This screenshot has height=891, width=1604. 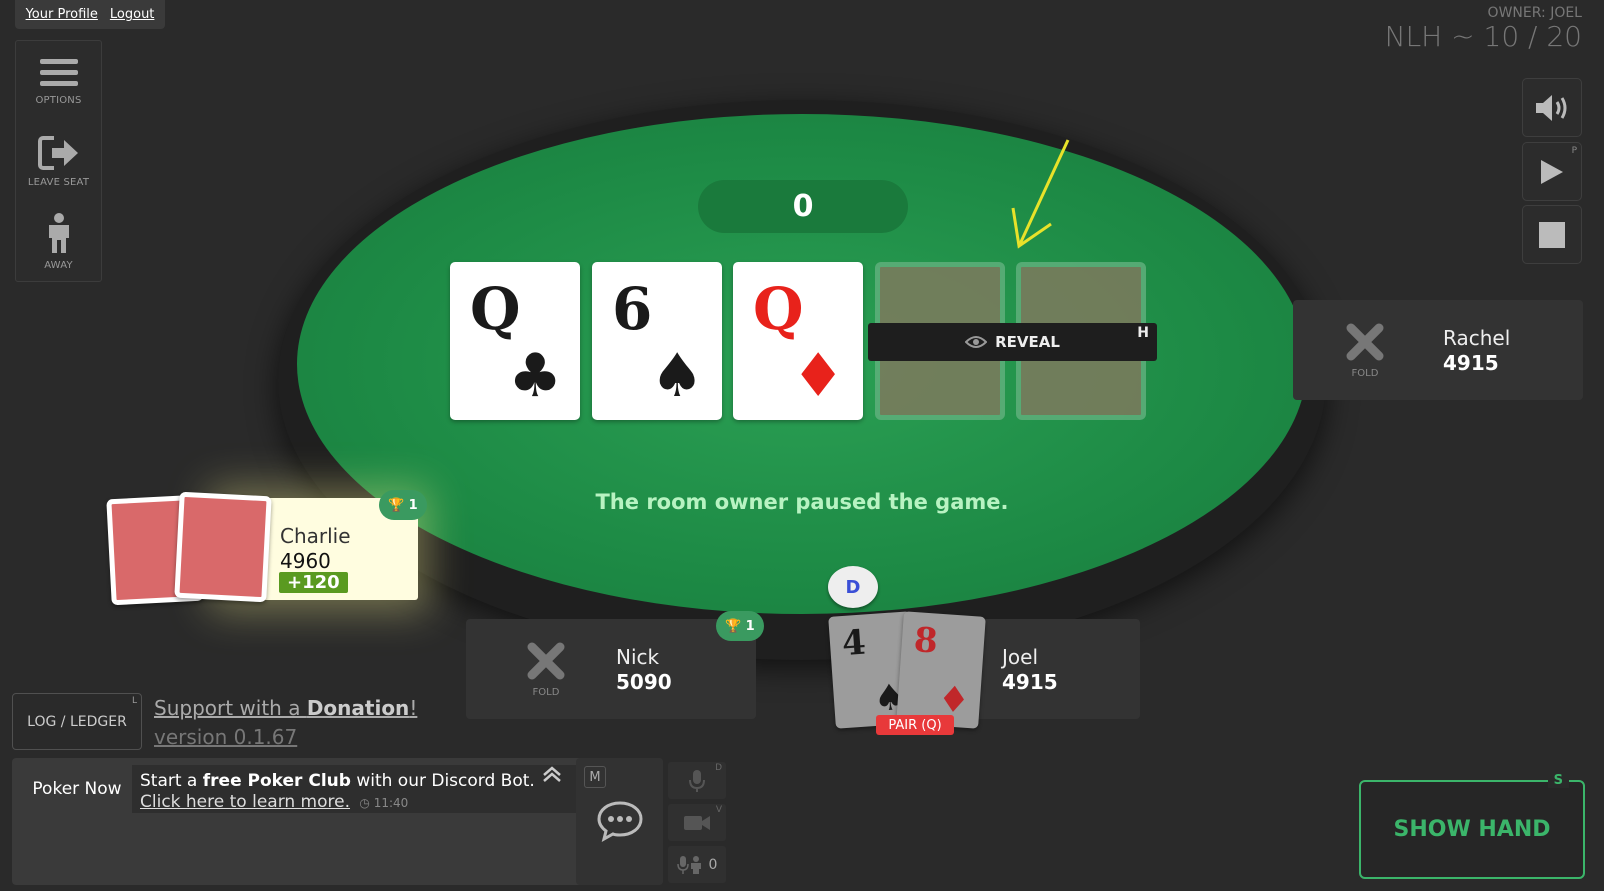 What do you see at coordinates (915, 725) in the screenshot?
I see `hand-strength-badge: PAIR (Q)` at bounding box center [915, 725].